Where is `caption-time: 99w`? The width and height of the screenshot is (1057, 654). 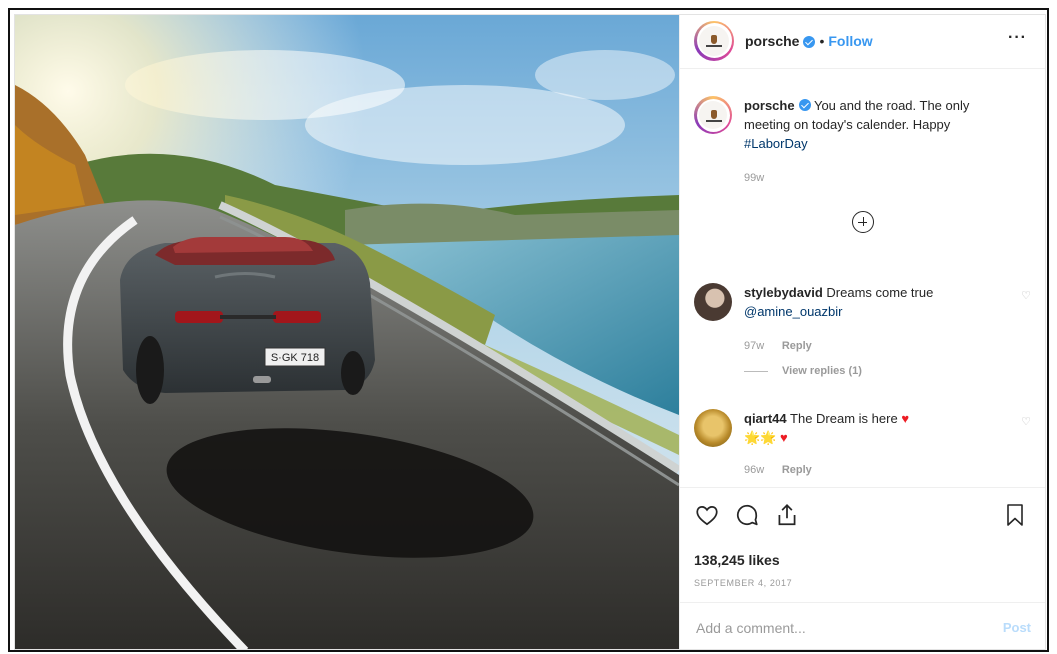
caption-time: 99w is located at coordinates (754, 178).